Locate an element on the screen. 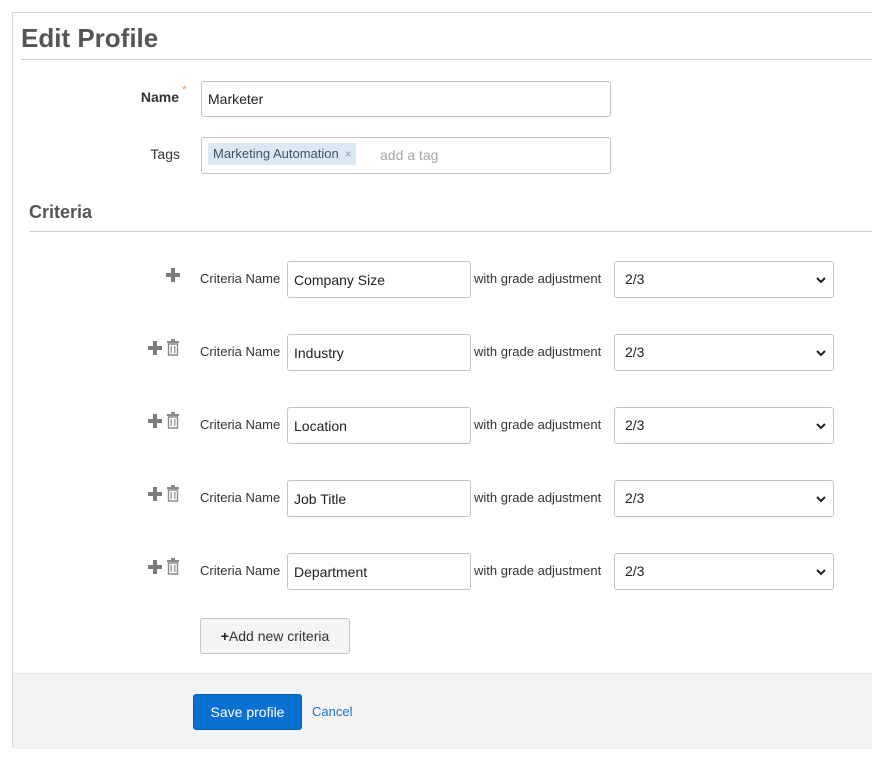 The height and width of the screenshot is (764, 872). add-criteria-label: Add new criteria is located at coordinates (279, 636).